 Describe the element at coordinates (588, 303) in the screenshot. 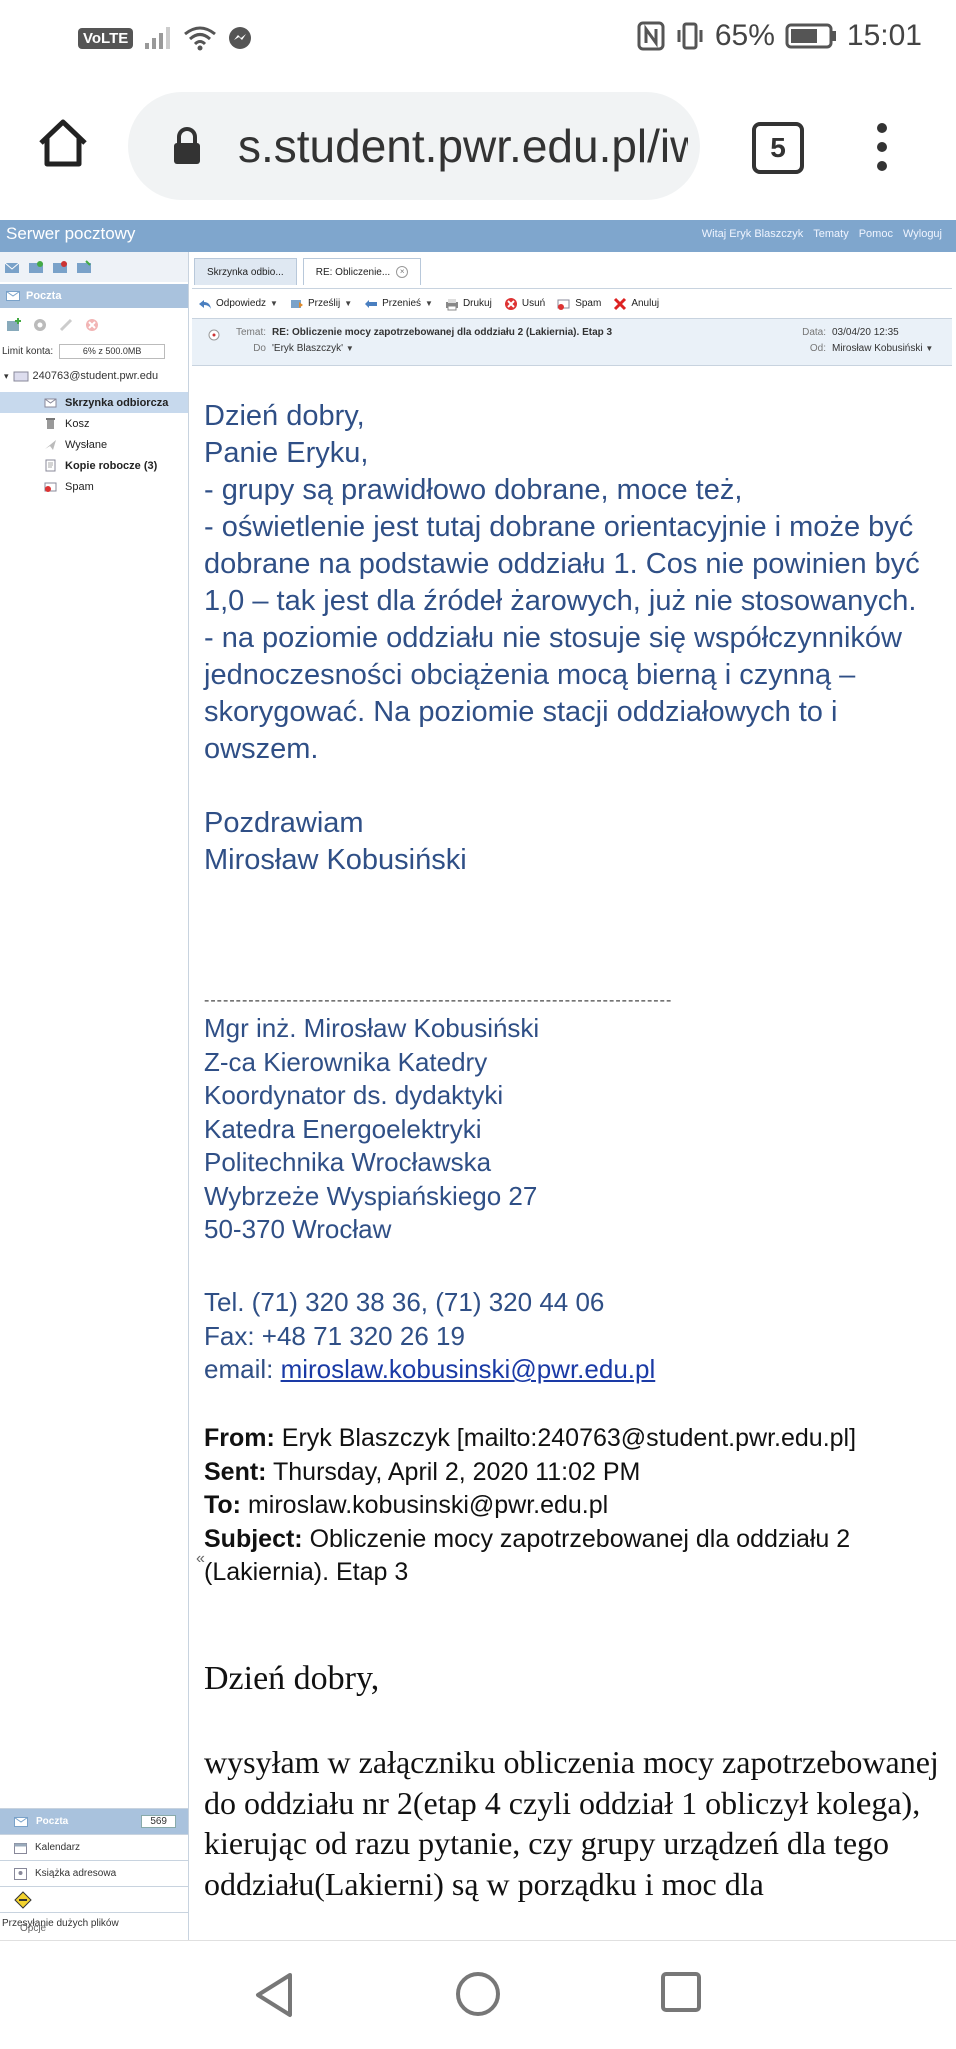

I see `spam-label: Spam` at that location.